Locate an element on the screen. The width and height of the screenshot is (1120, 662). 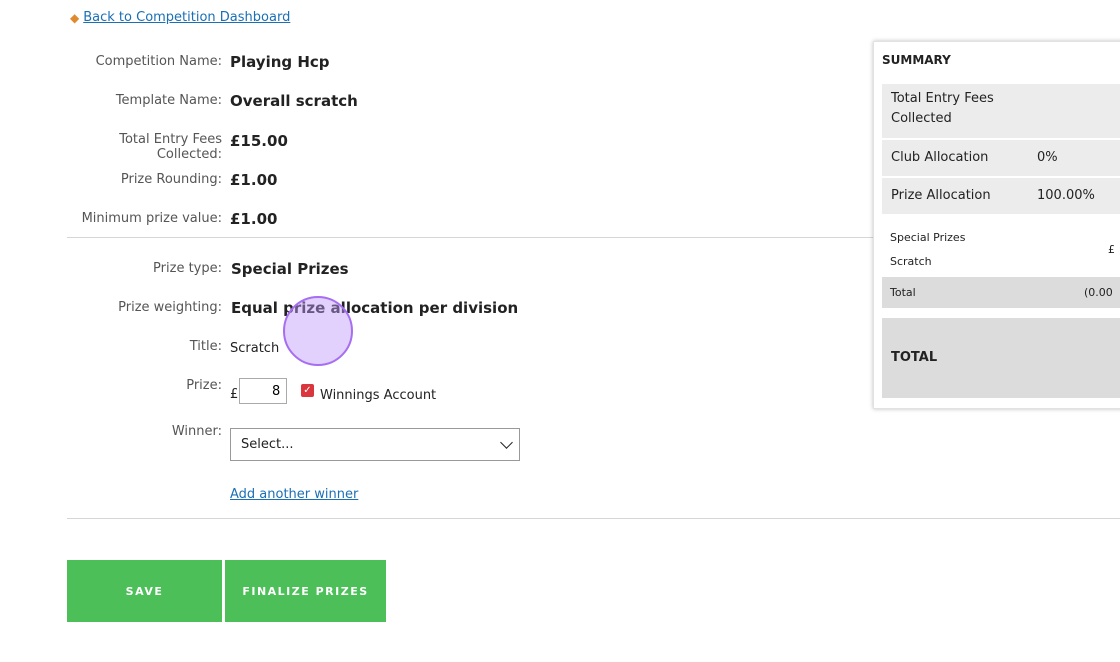
winnings-account-label: Winnings Account is located at coordinates (378, 395).